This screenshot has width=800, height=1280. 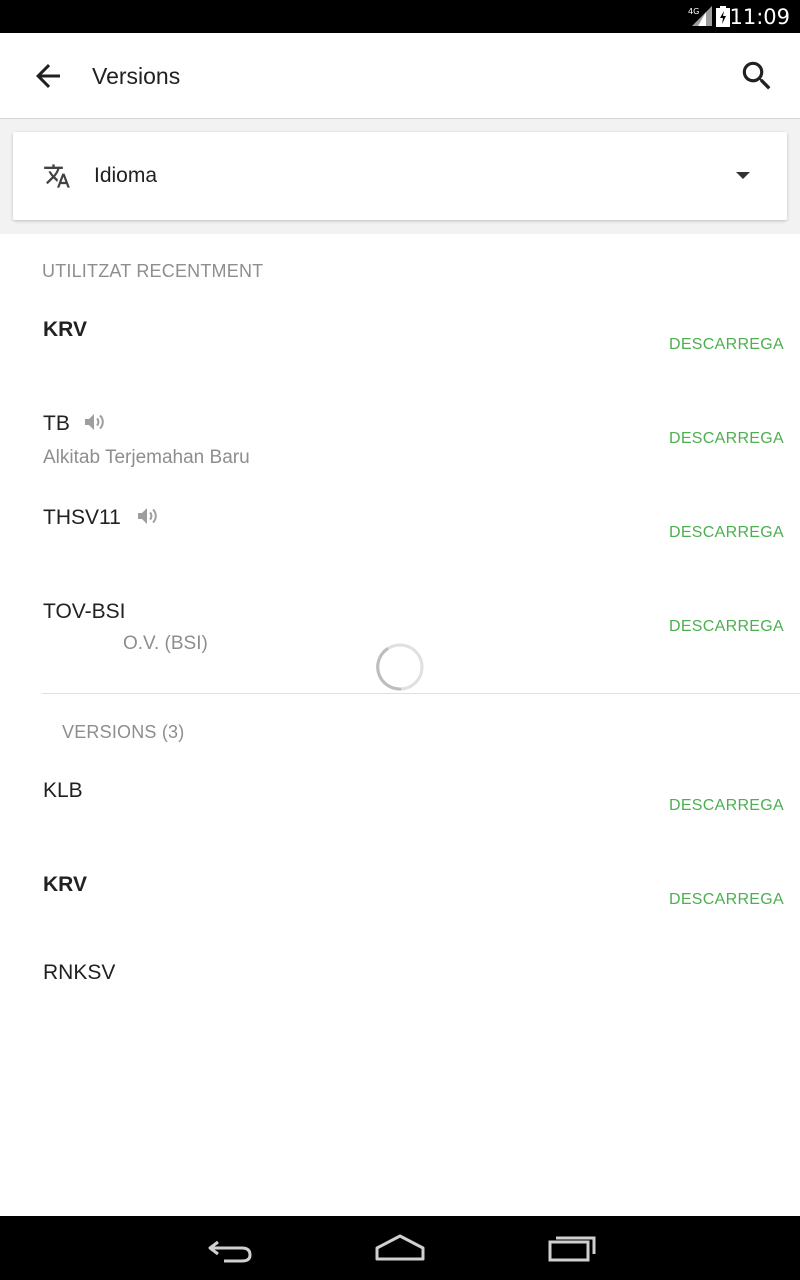 What do you see at coordinates (165, 643) in the screenshot?
I see `version-full-name: O.V. (BSI)` at bounding box center [165, 643].